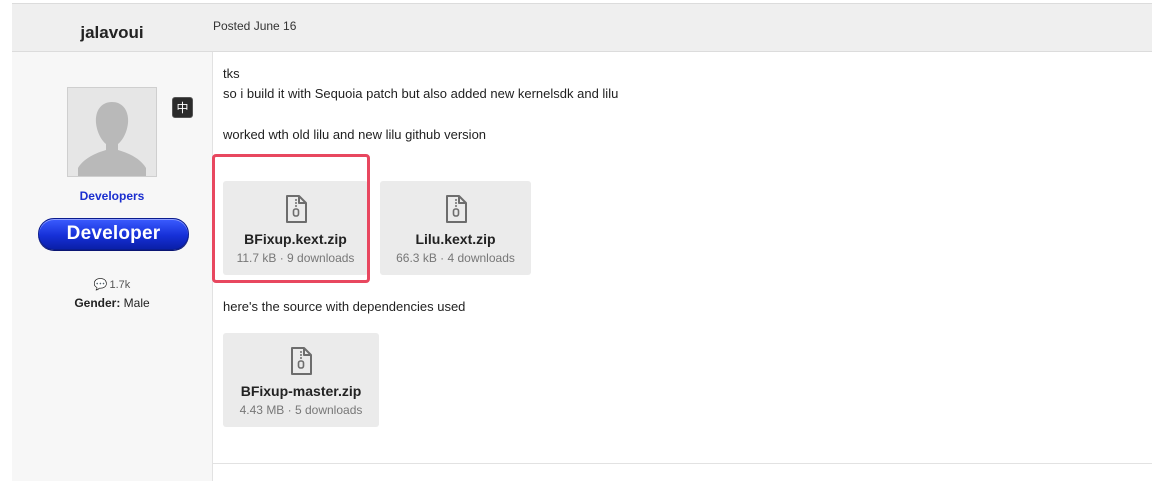 The width and height of the screenshot is (1152, 481). I want to click on gender-value: Male, so click(136, 303).